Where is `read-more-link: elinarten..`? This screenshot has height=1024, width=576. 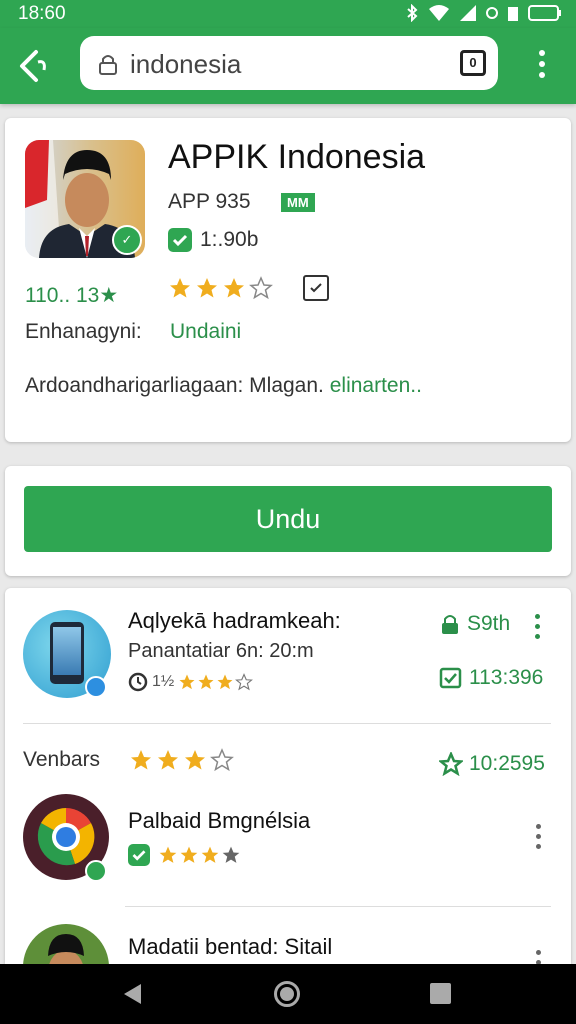 read-more-link: elinarten.. is located at coordinates (376, 385).